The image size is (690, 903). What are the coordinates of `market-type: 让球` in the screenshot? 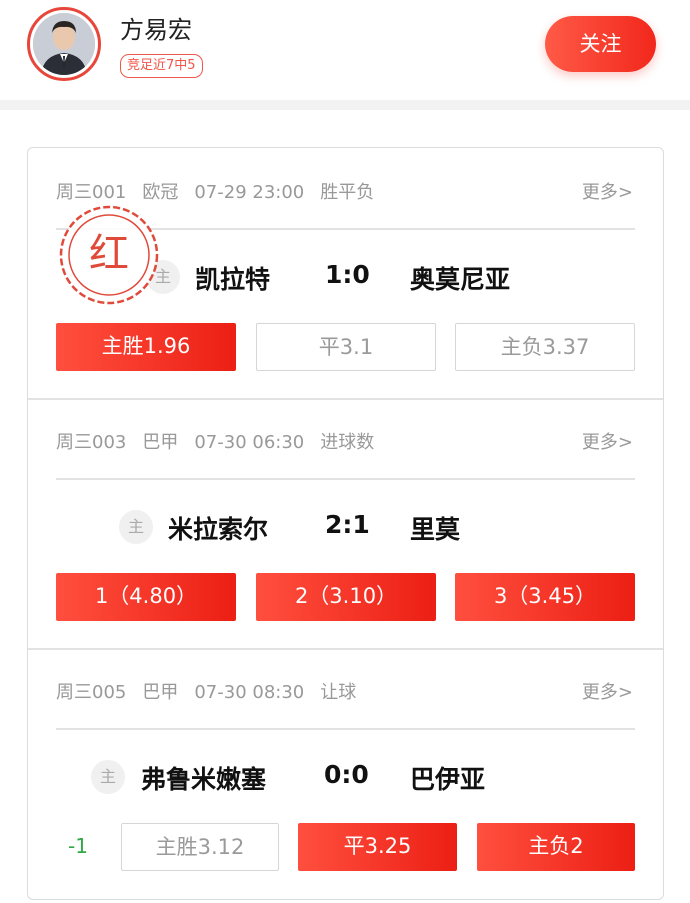 It's located at (338, 692).